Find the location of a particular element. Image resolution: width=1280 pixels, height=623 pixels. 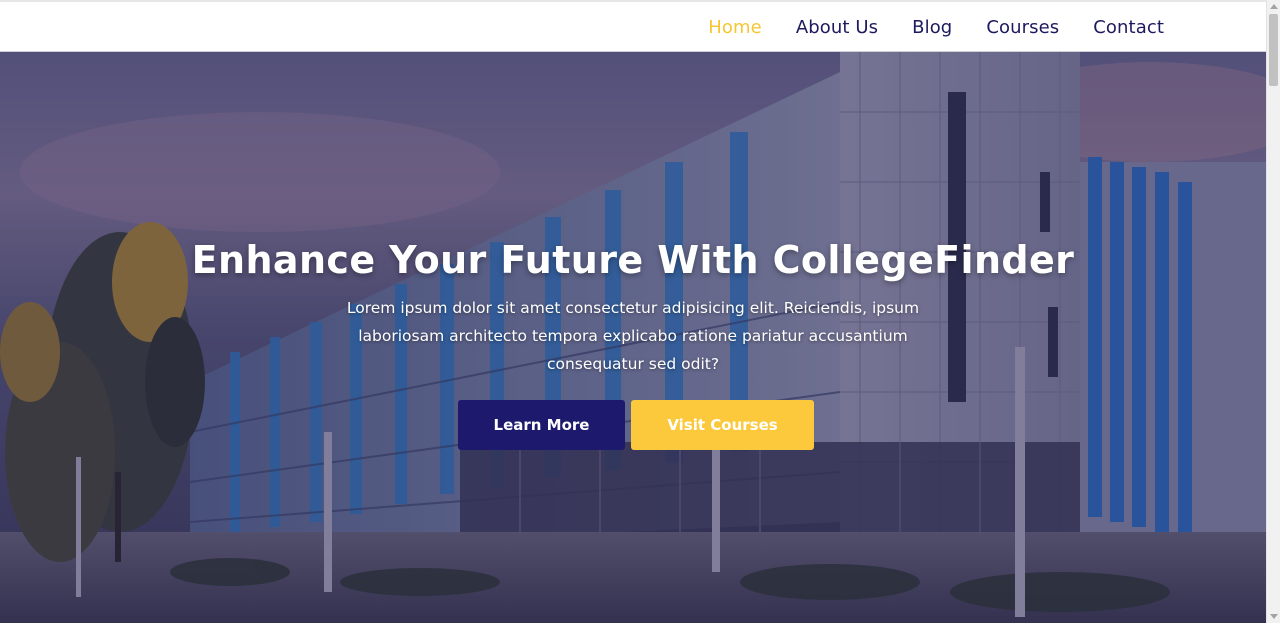

nav-item-blog: Blog is located at coordinates (932, 27).